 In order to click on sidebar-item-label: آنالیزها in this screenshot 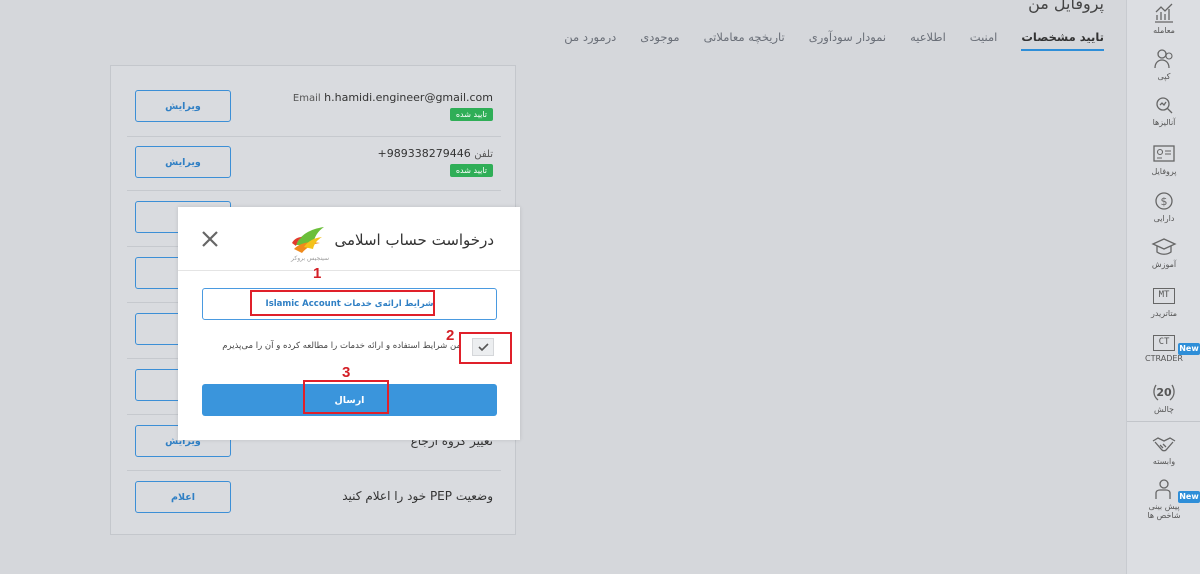, I will do `click(1164, 122)`.